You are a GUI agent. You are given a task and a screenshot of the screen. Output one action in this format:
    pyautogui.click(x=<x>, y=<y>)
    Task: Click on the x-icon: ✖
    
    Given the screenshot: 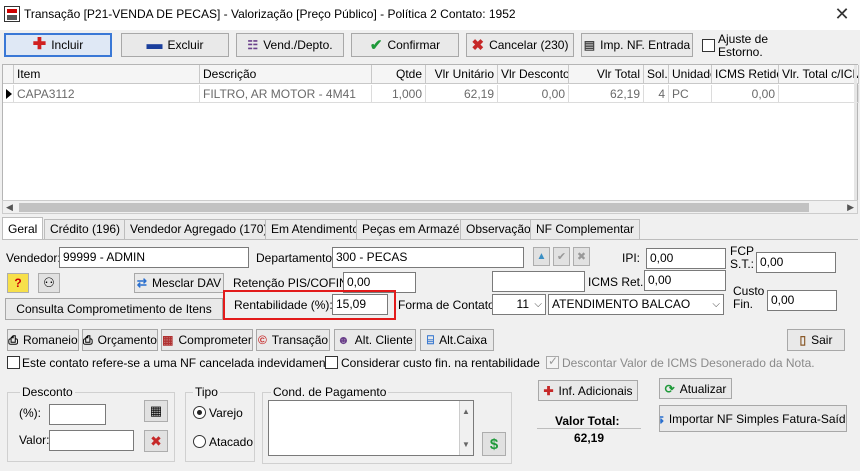 What is the action you would take?
    pyautogui.click(x=478, y=45)
    